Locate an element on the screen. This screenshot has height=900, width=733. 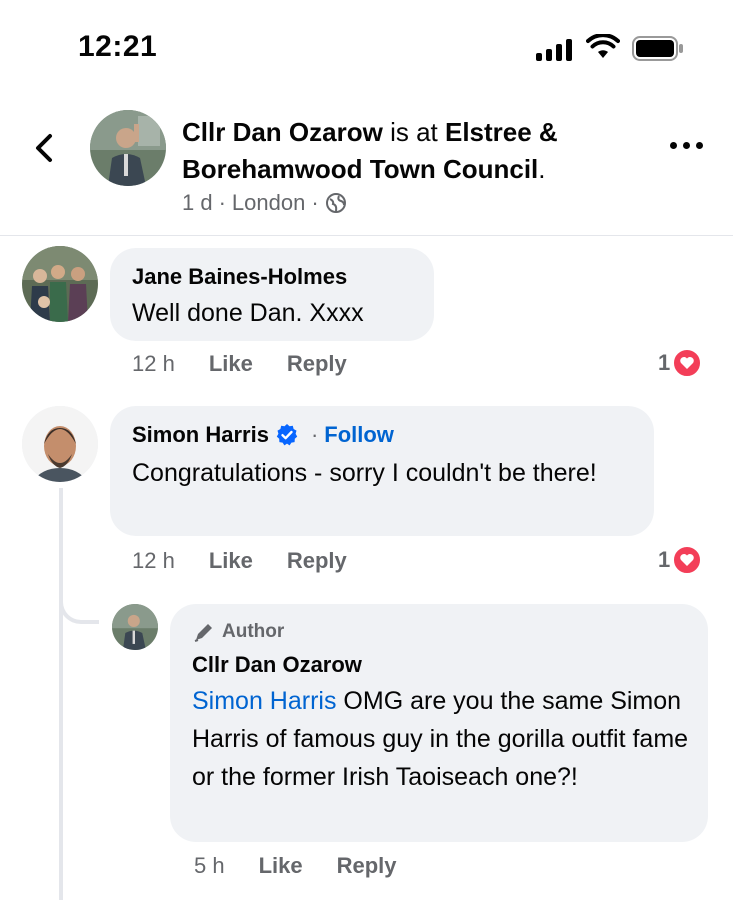
reply-actions: 5 h Like Reply is located at coordinates (312, 866).